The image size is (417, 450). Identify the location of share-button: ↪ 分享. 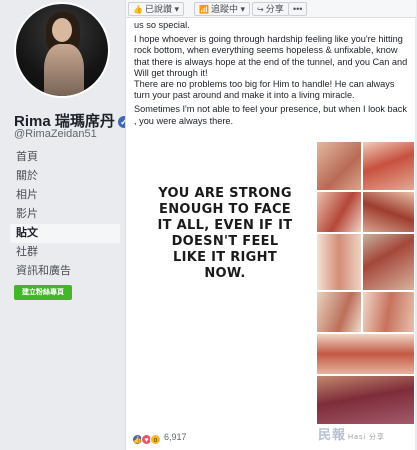
(270, 9).